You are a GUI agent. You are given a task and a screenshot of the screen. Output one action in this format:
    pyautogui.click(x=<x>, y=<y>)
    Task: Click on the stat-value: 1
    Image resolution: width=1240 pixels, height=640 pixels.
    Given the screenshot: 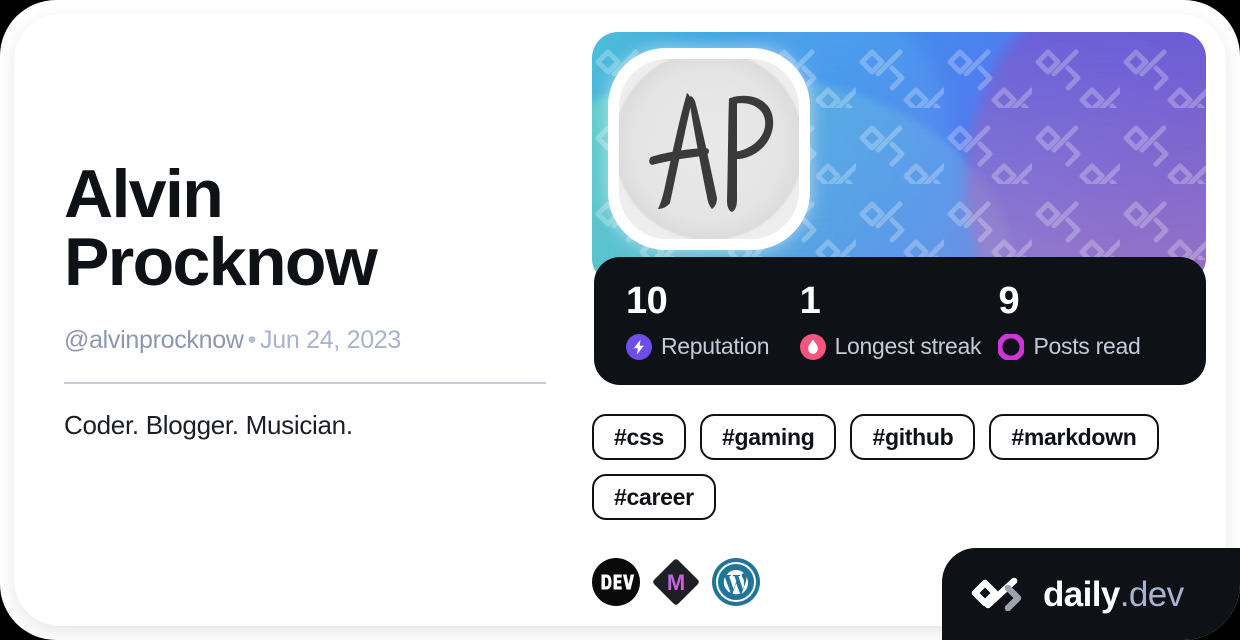 What is the action you would take?
    pyautogui.click(x=810, y=301)
    